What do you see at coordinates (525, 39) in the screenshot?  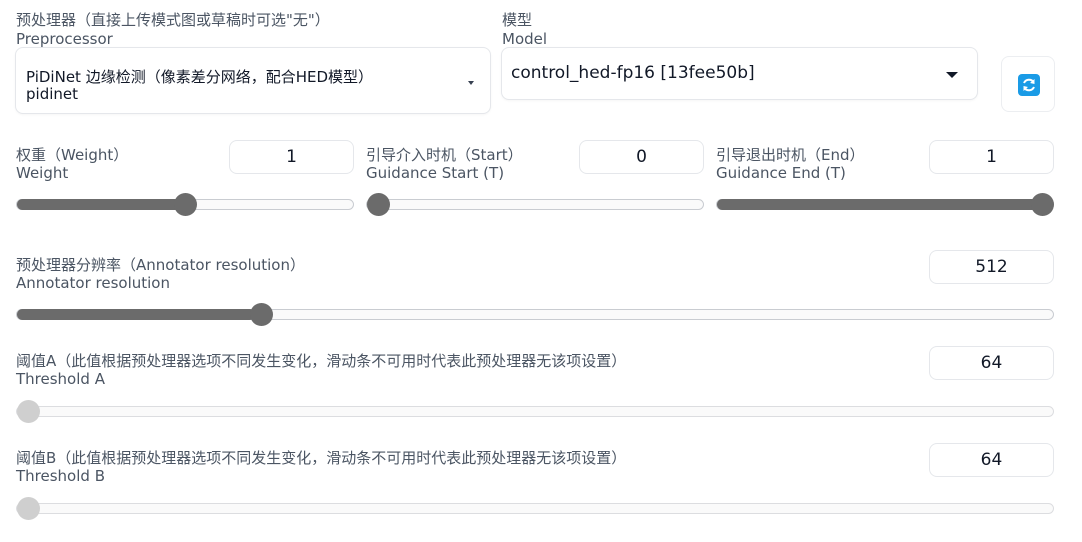 I see `model-sublabel: Model` at bounding box center [525, 39].